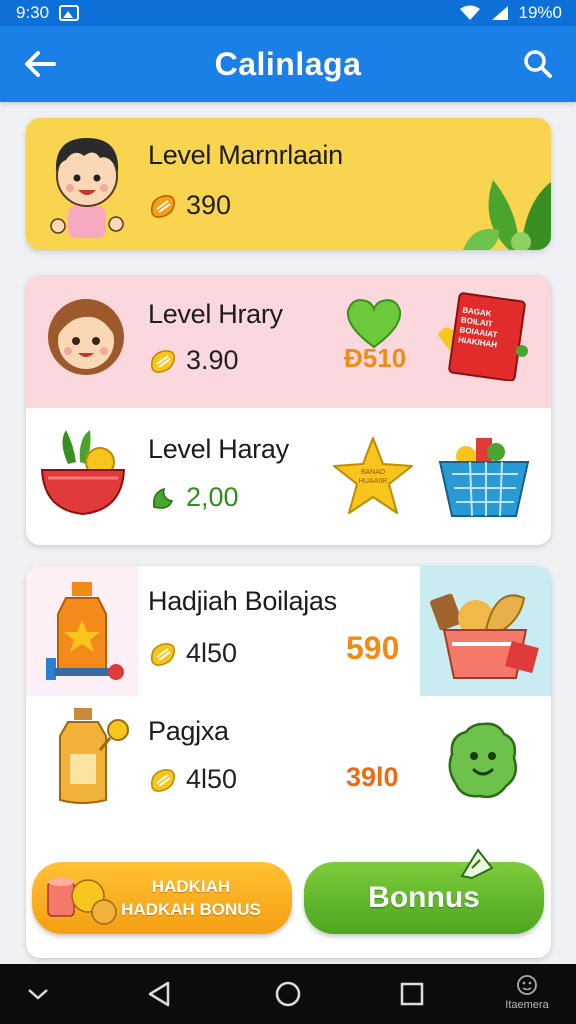  I want to click on fruit-bowl-icon, so click(83, 473).